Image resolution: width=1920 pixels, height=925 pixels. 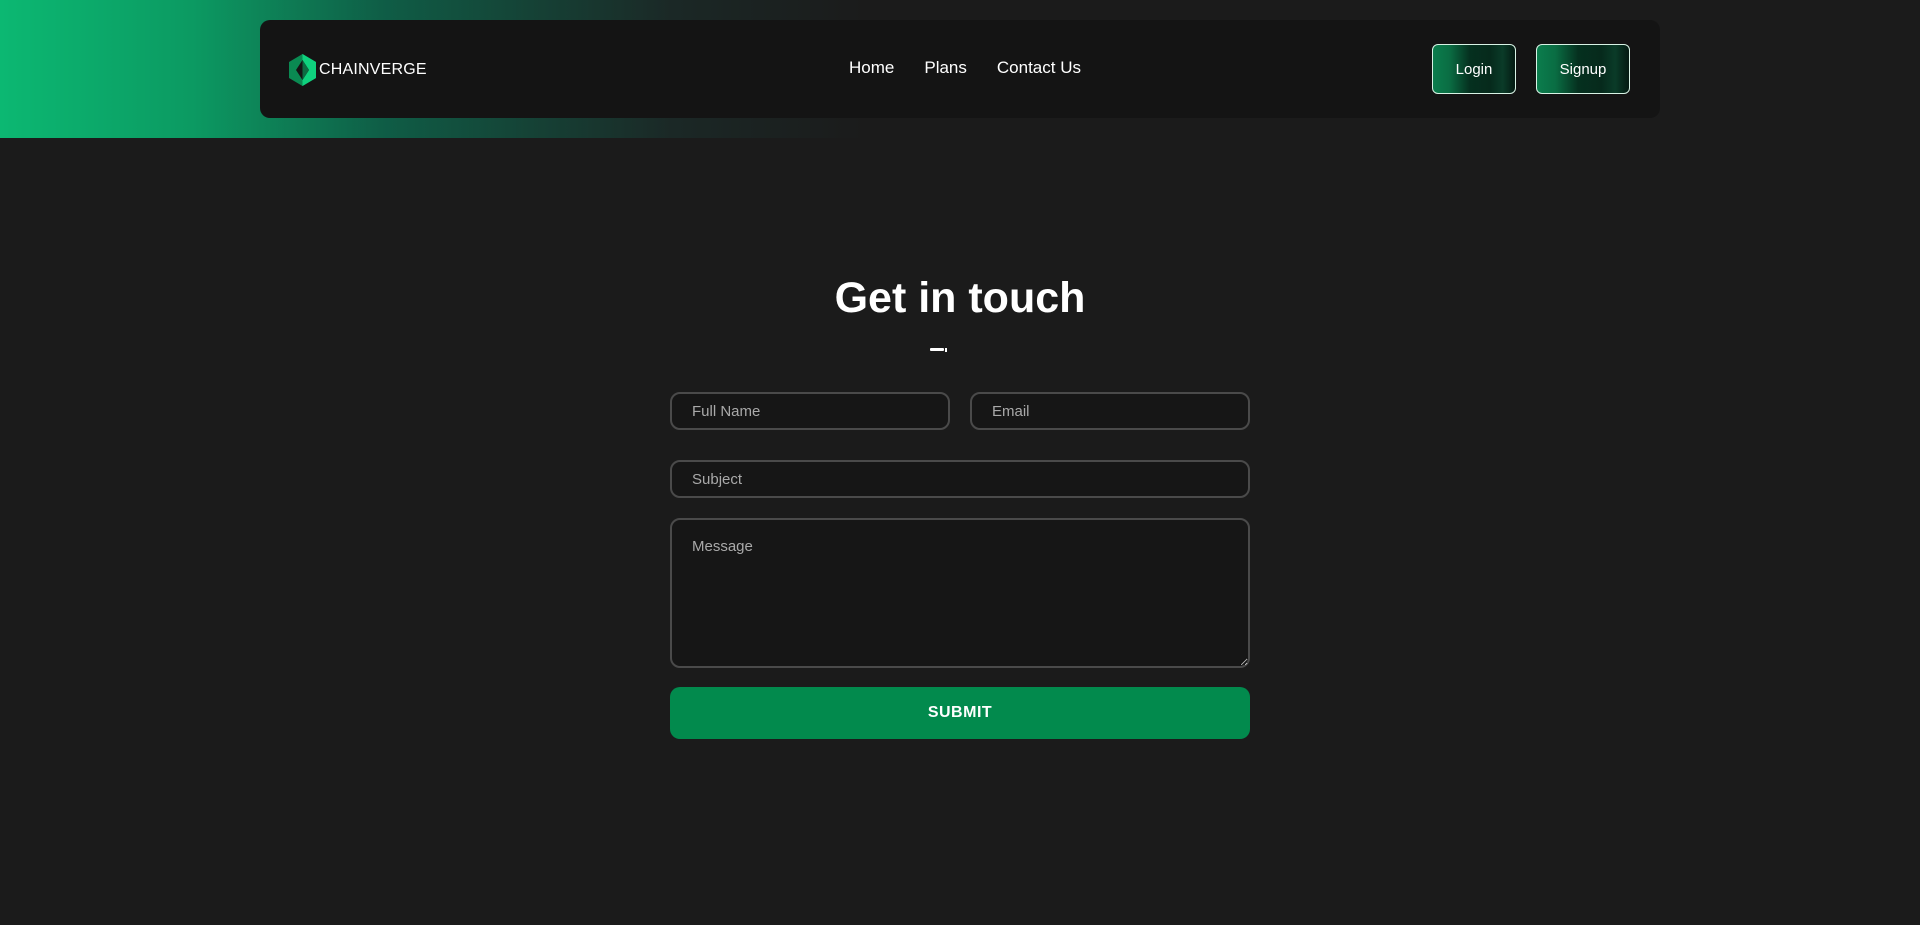 I want to click on nav-link-contact-us: Contact Us, so click(x=1039, y=68).